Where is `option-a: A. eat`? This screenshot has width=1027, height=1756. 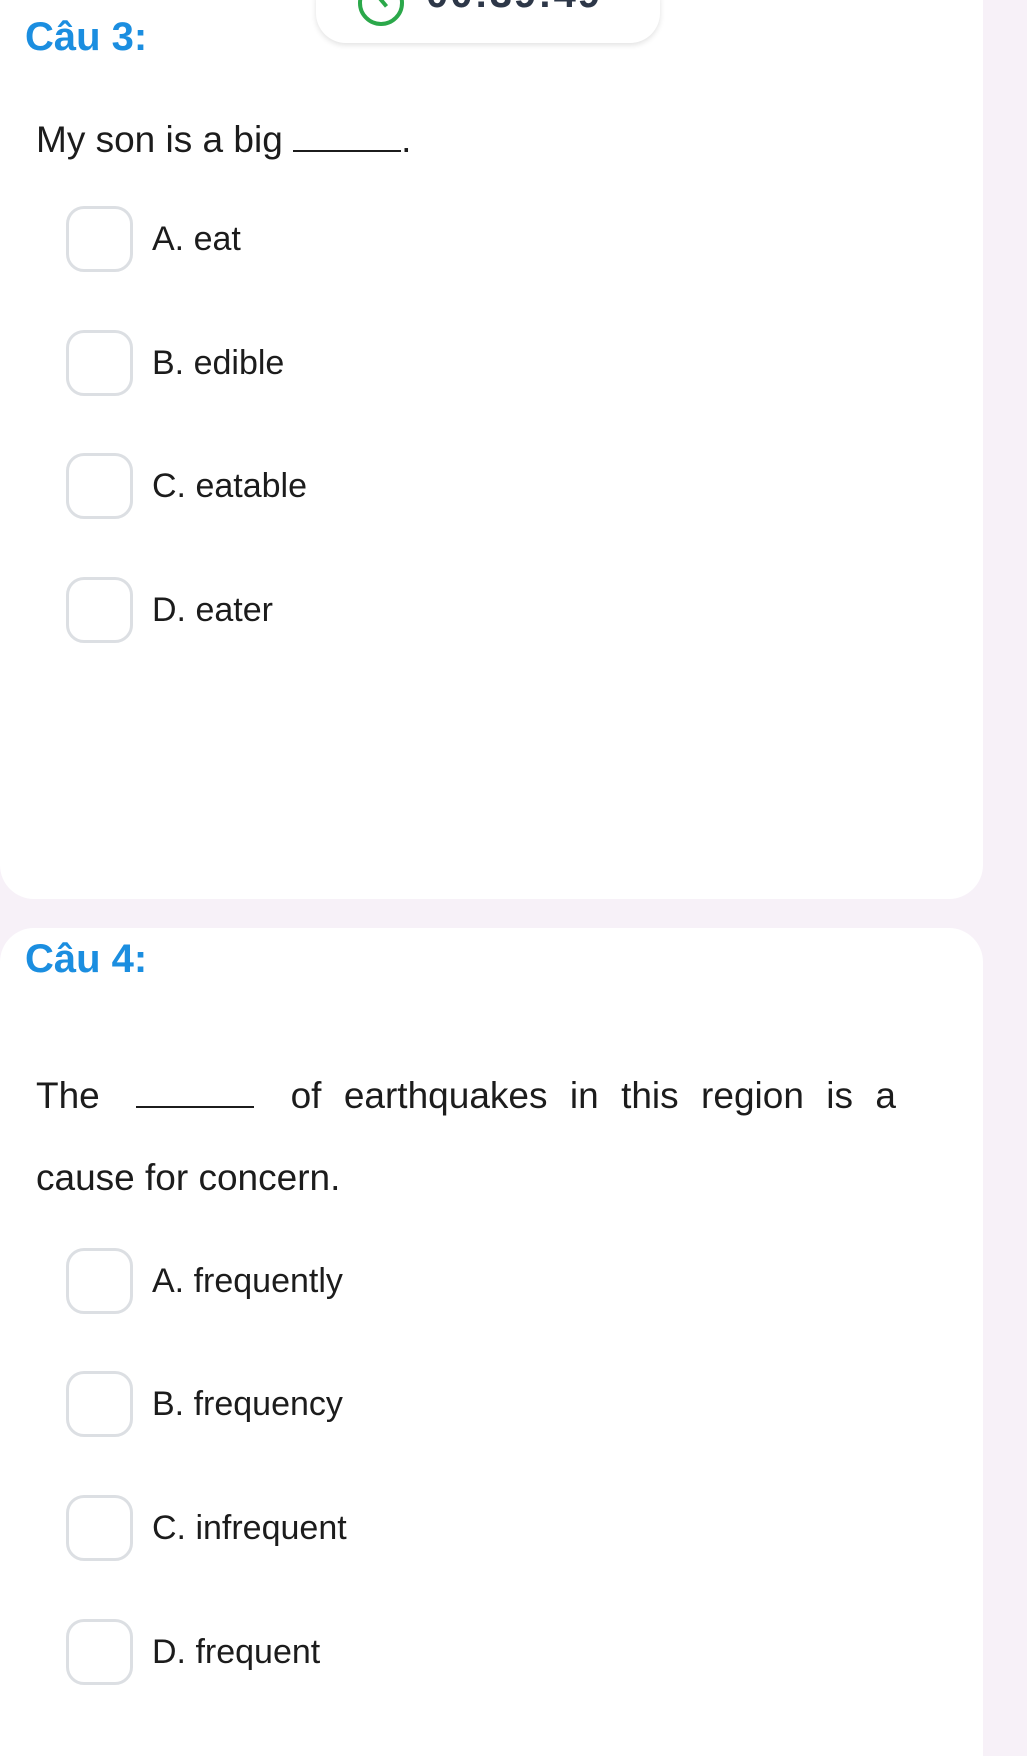 option-a: A. eat is located at coordinates (153, 239).